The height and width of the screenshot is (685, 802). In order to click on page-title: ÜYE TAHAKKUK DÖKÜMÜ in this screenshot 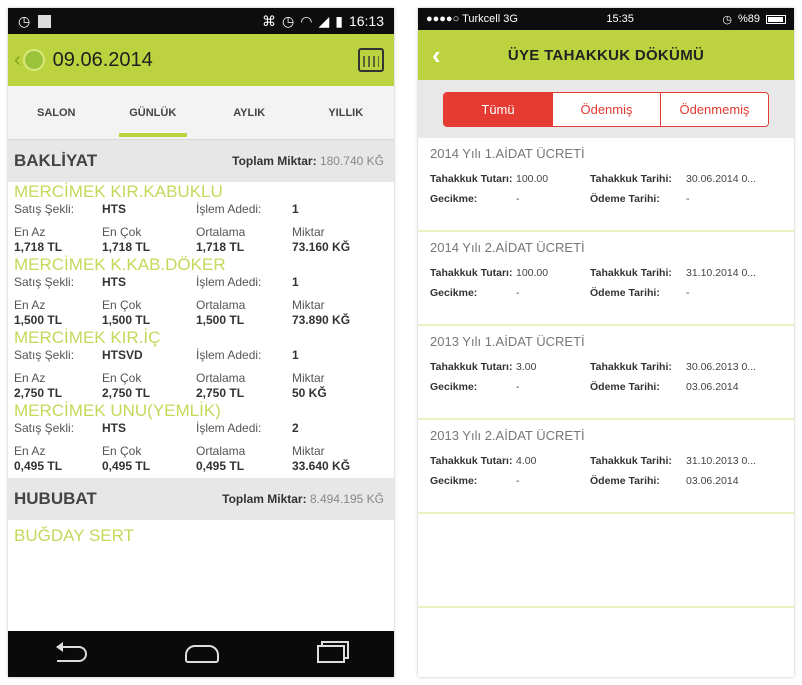, I will do `click(606, 55)`.